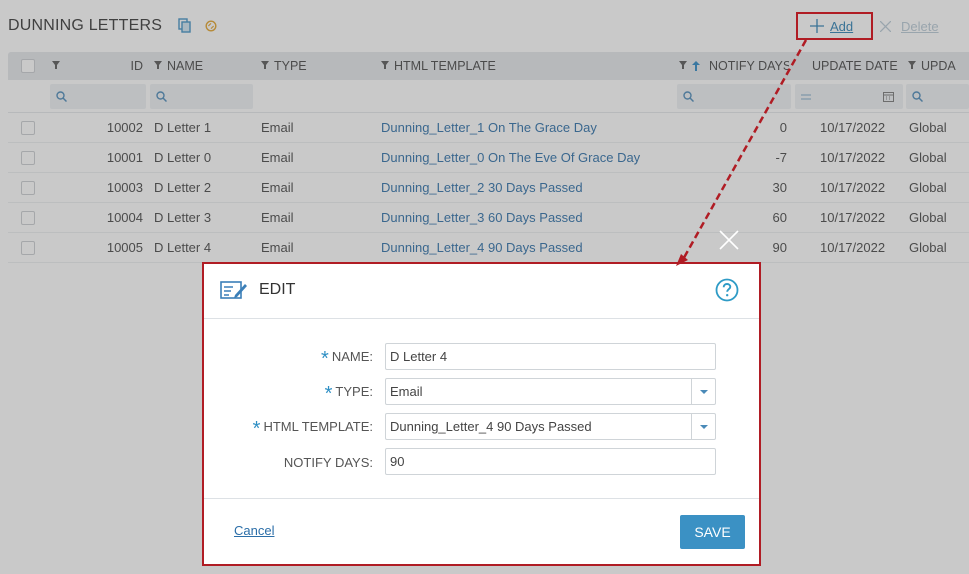 The width and height of the screenshot is (969, 574). I want to click on notify-days-label: NOTIFY DAYS:, so click(328, 462).